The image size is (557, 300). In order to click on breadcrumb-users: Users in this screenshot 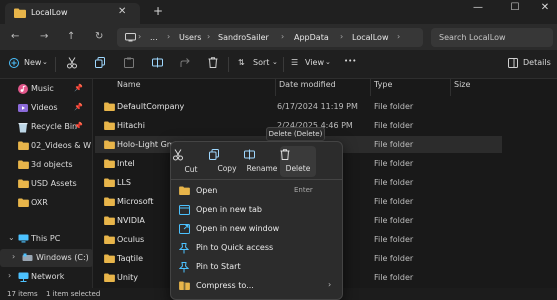, I will do `click(190, 37)`.